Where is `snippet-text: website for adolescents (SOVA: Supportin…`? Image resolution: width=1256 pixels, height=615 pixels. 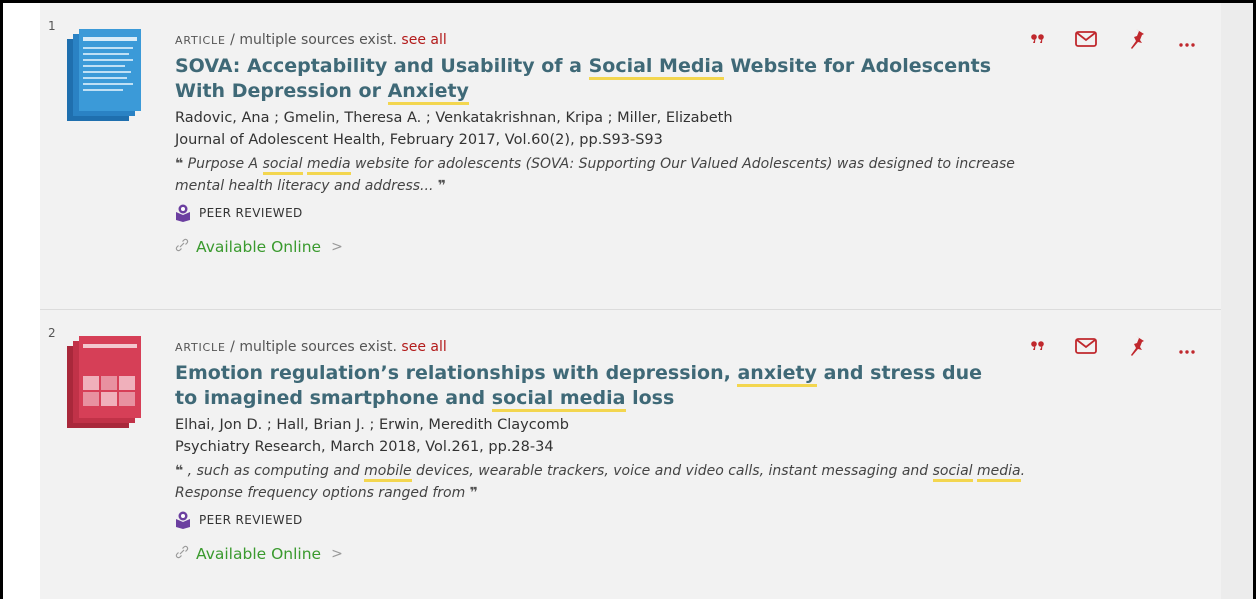
snippet-text: website for adolescents (SOVA: Supportin… is located at coordinates (682, 164).